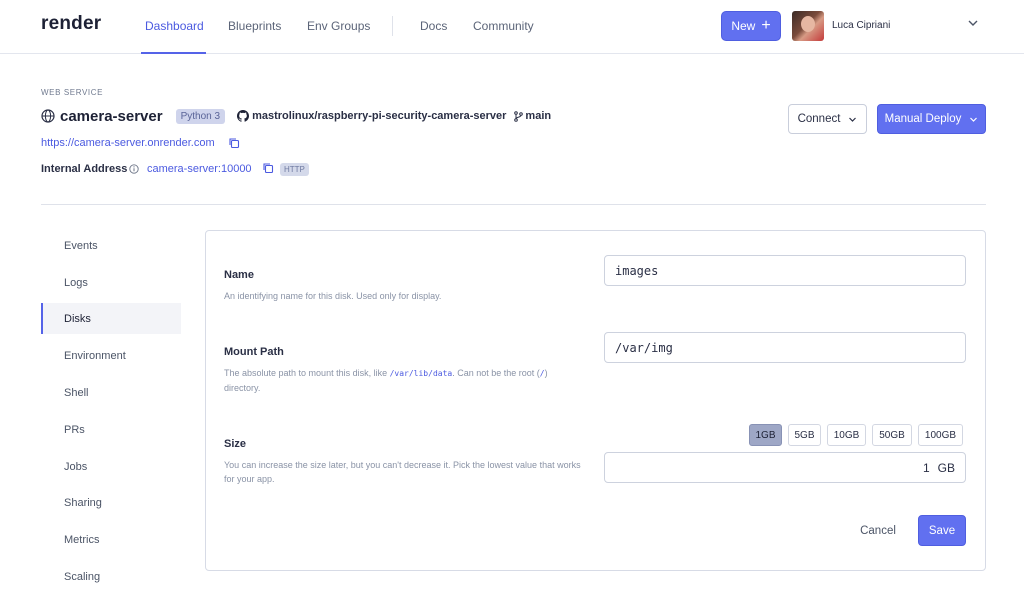 The width and height of the screenshot is (1024, 609). Describe the element at coordinates (923, 119) in the screenshot. I see `manual-deploy-label: Manual Deploy` at that location.